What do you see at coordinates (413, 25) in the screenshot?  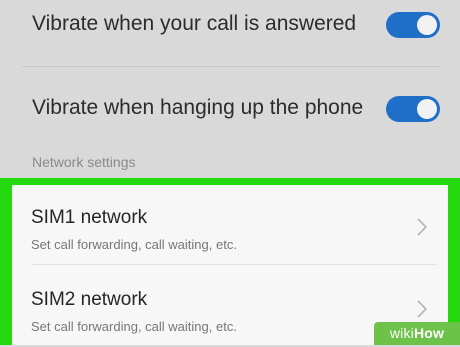 I see `vibrate-answered-toggle` at bounding box center [413, 25].